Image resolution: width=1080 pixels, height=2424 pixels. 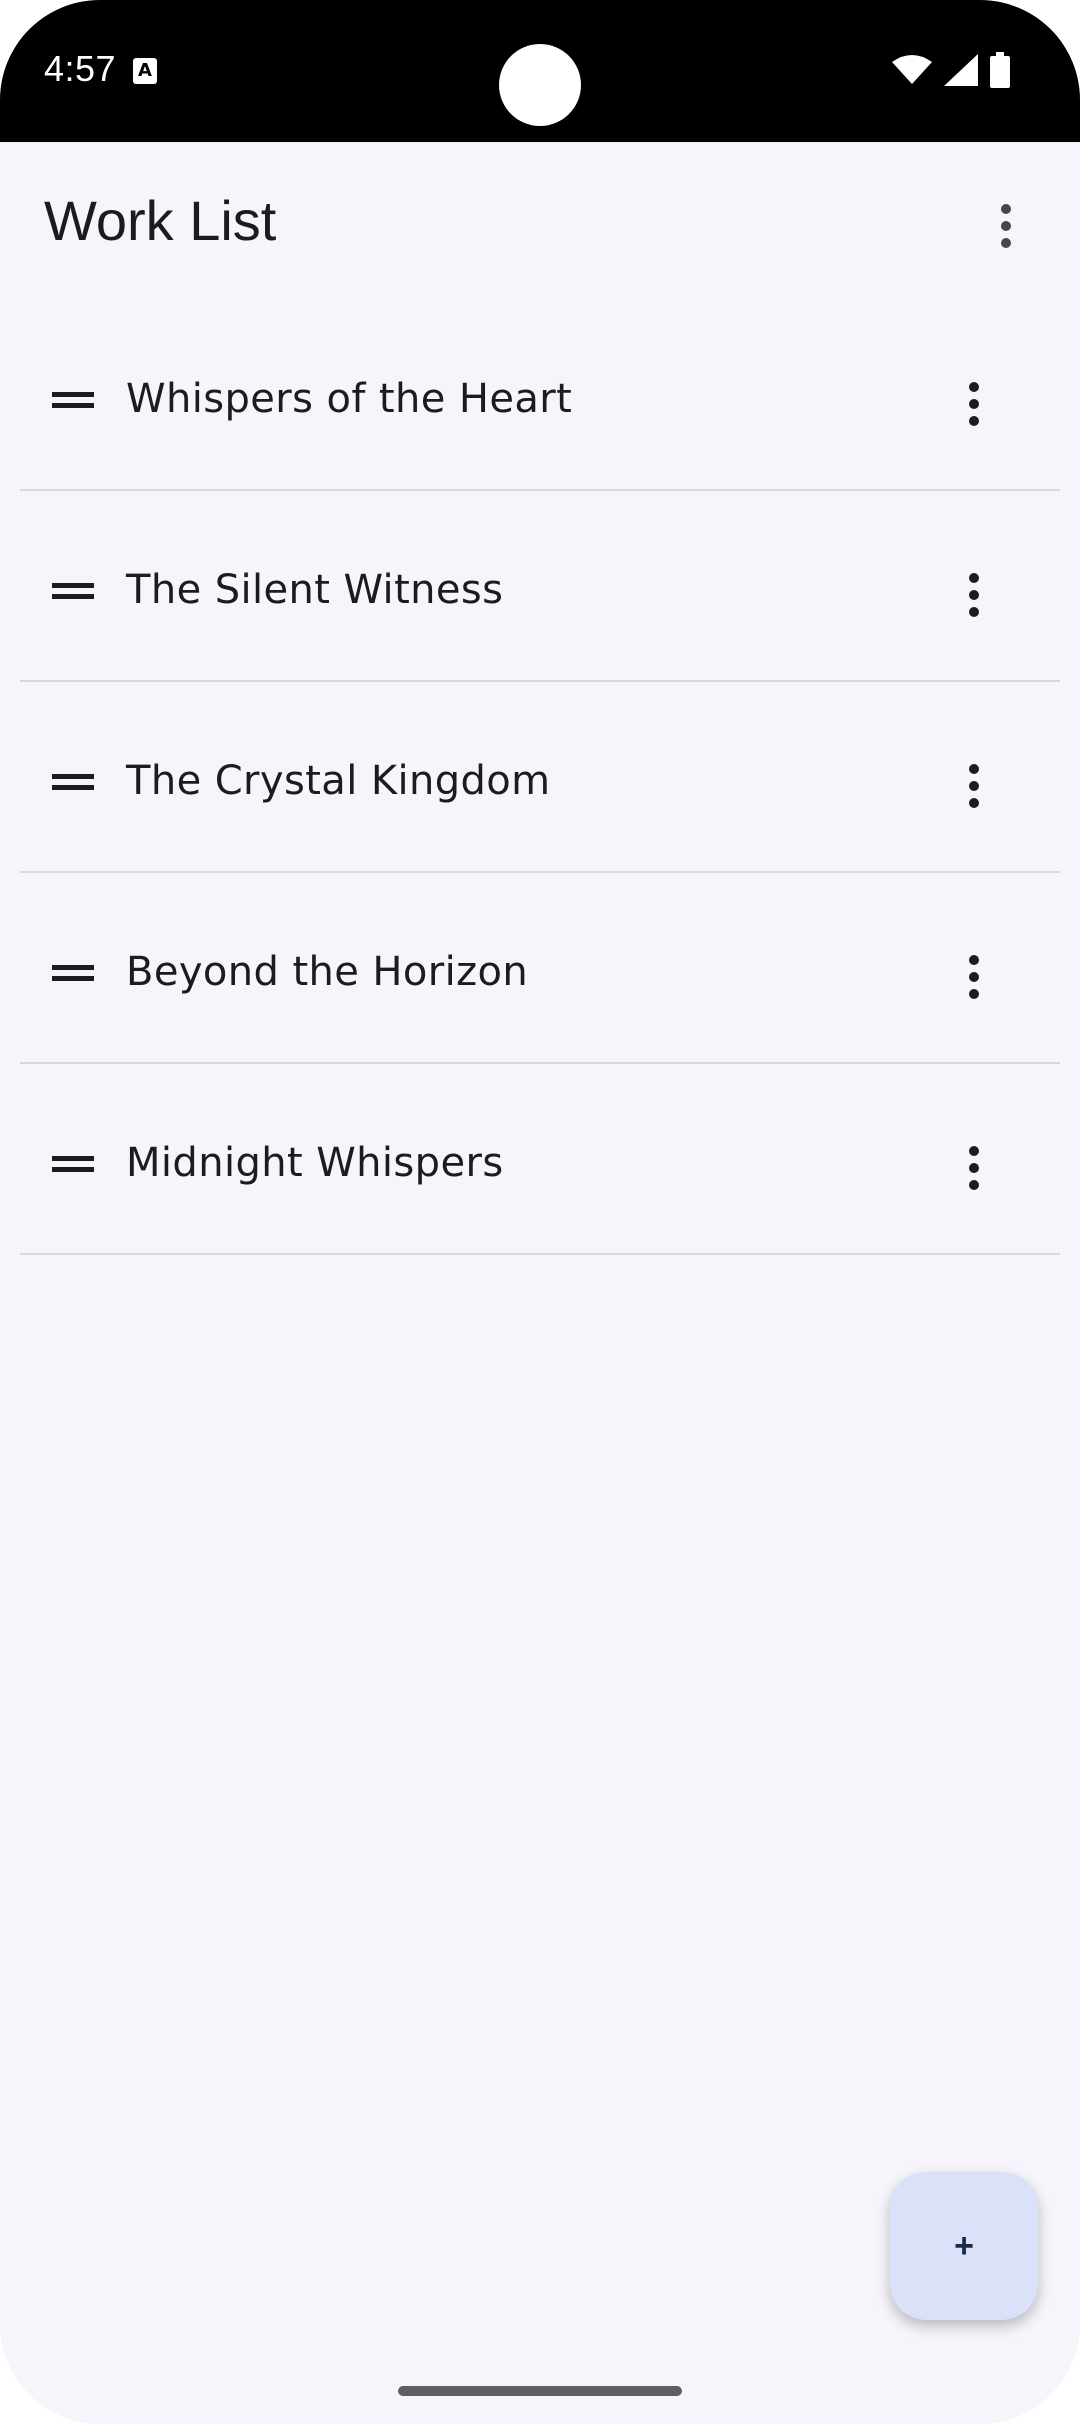 I want to click on list-item-title: The Silent Witness, so click(x=315, y=590).